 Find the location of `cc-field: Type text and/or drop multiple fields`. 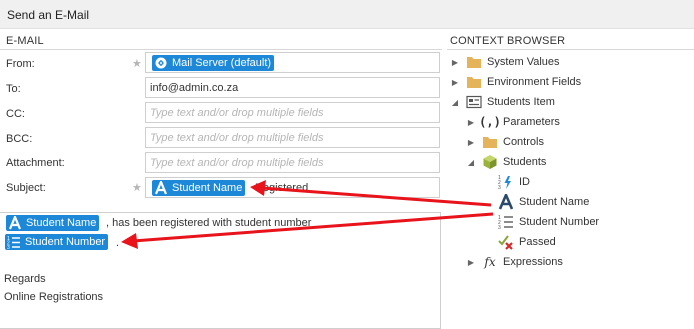

cc-field: Type text and/or drop multiple fields is located at coordinates (292, 112).